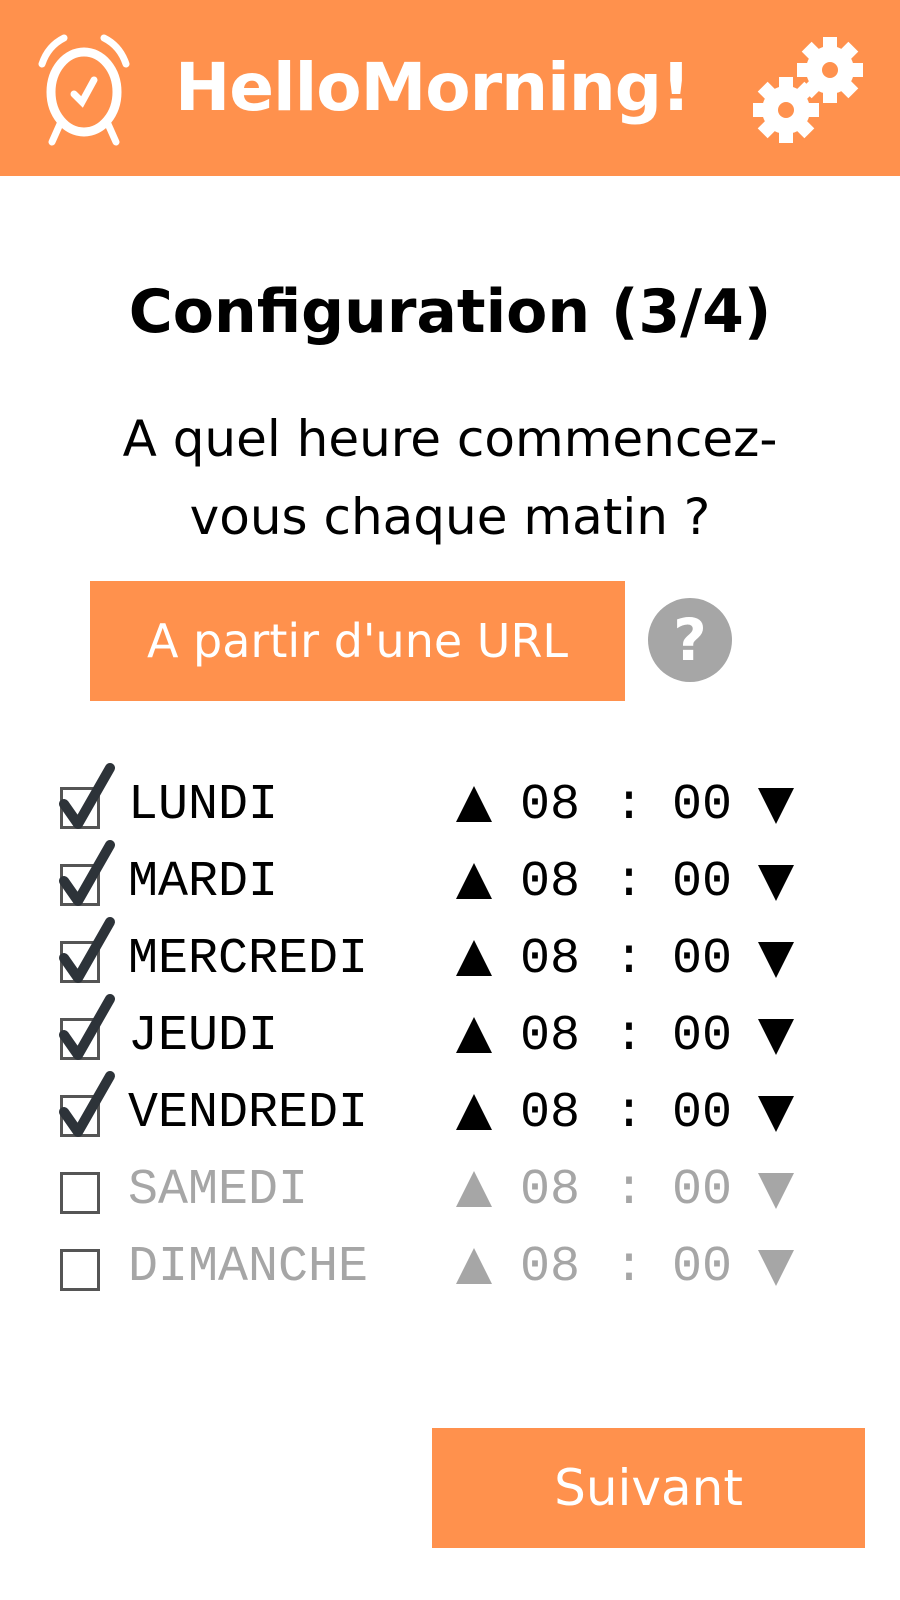 This screenshot has width=900, height=1600. Describe the element at coordinates (248, 959) in the screenshot. I see `day-label: MERCREDI` at that location.